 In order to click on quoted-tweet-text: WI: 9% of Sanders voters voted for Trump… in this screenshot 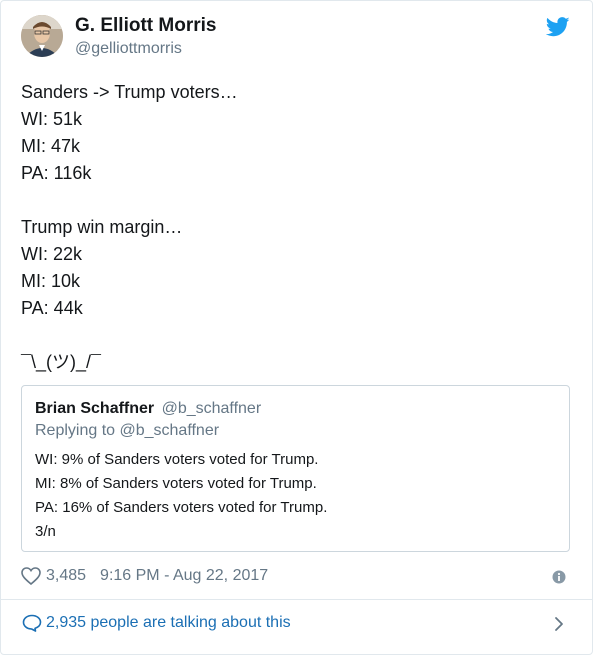, I will do `click(181, 496)`.